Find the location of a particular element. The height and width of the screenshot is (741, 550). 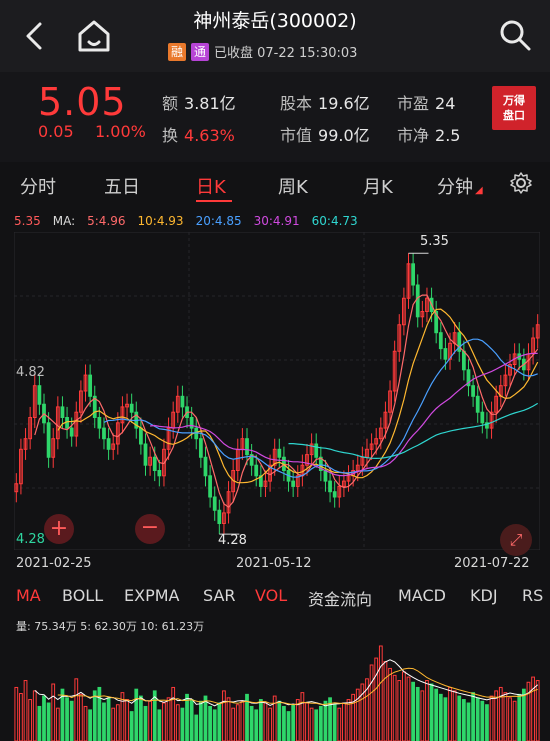

zoom-out-button: − is located at coordinates (150, 529).